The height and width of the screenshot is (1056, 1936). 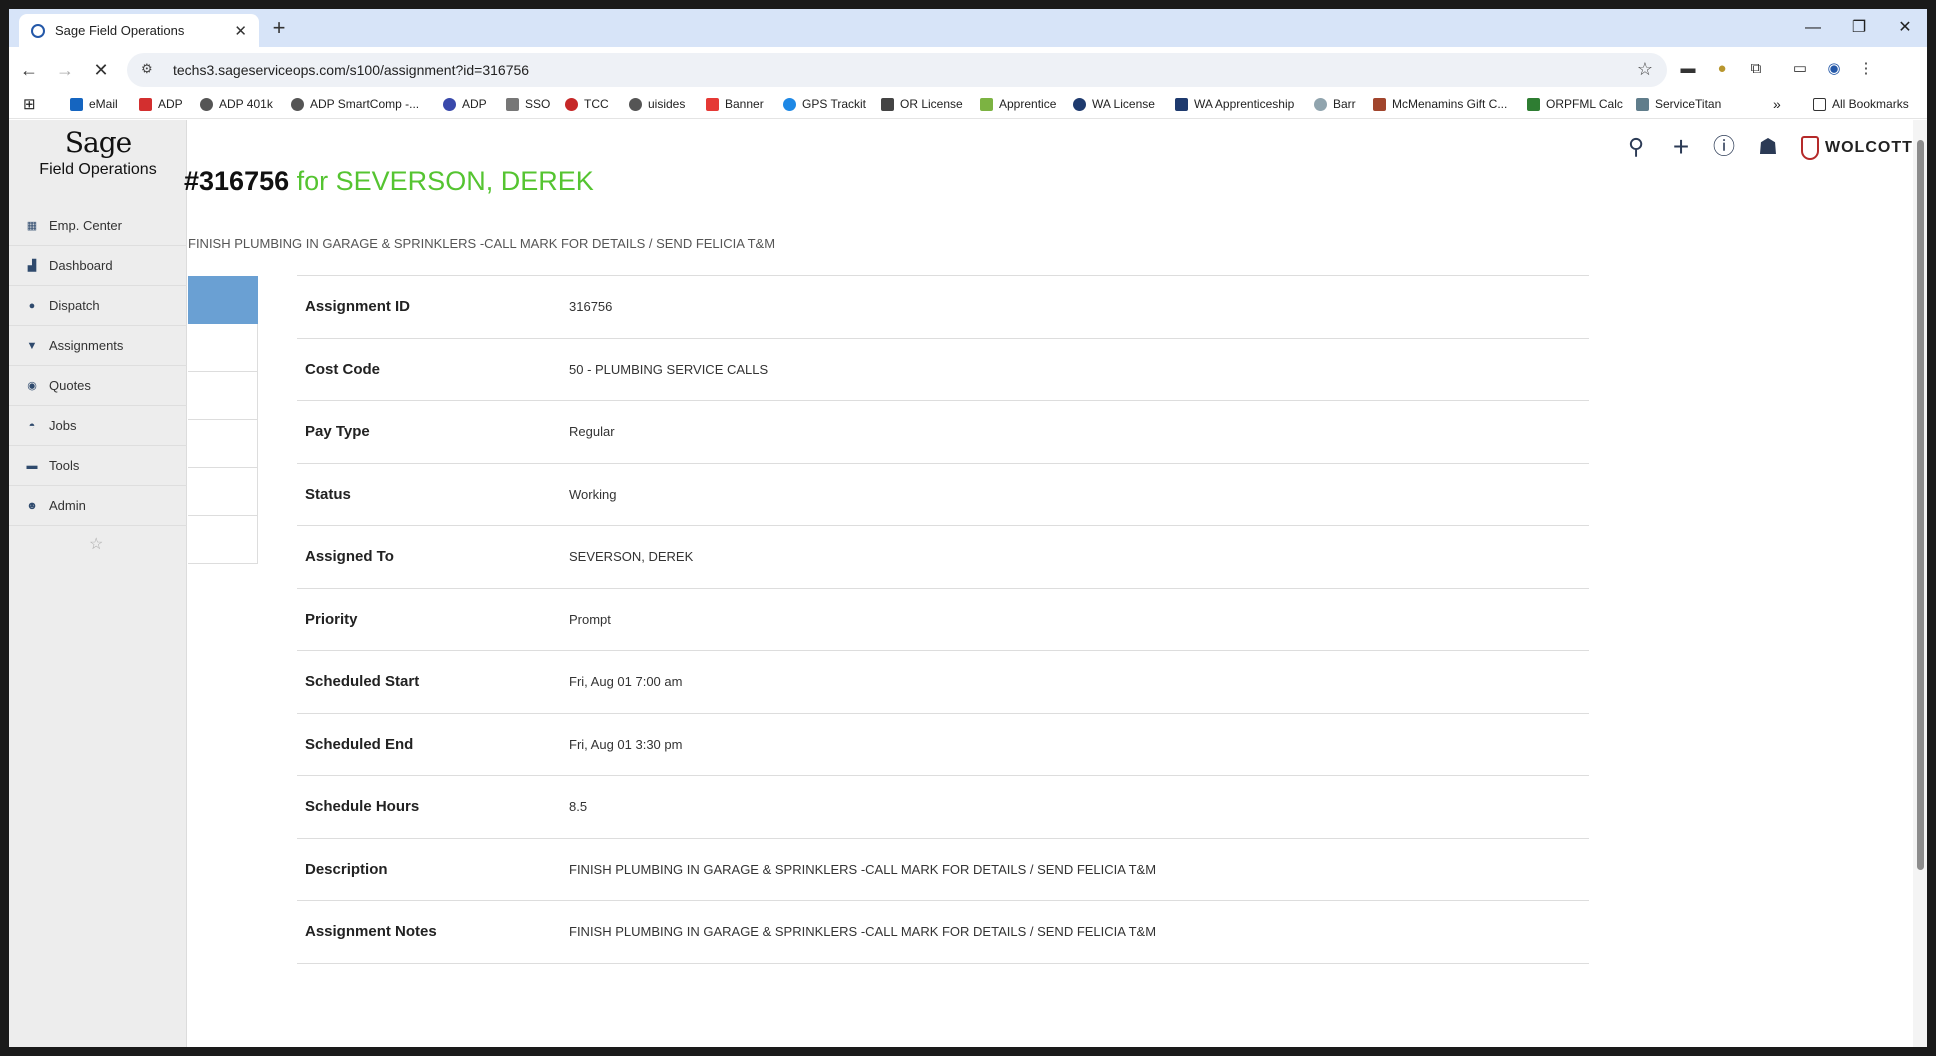 I want to click on tab-search-icon: ▭, so click(x=1800, y=69).